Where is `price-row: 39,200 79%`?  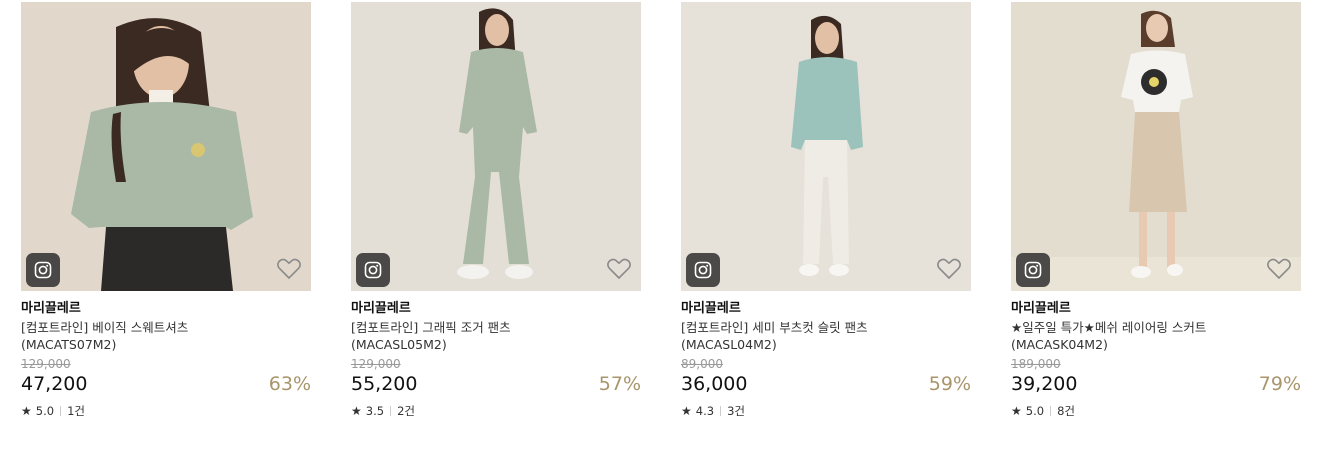
price-row: 39,200 79% is located at coordinates (1156, 384).